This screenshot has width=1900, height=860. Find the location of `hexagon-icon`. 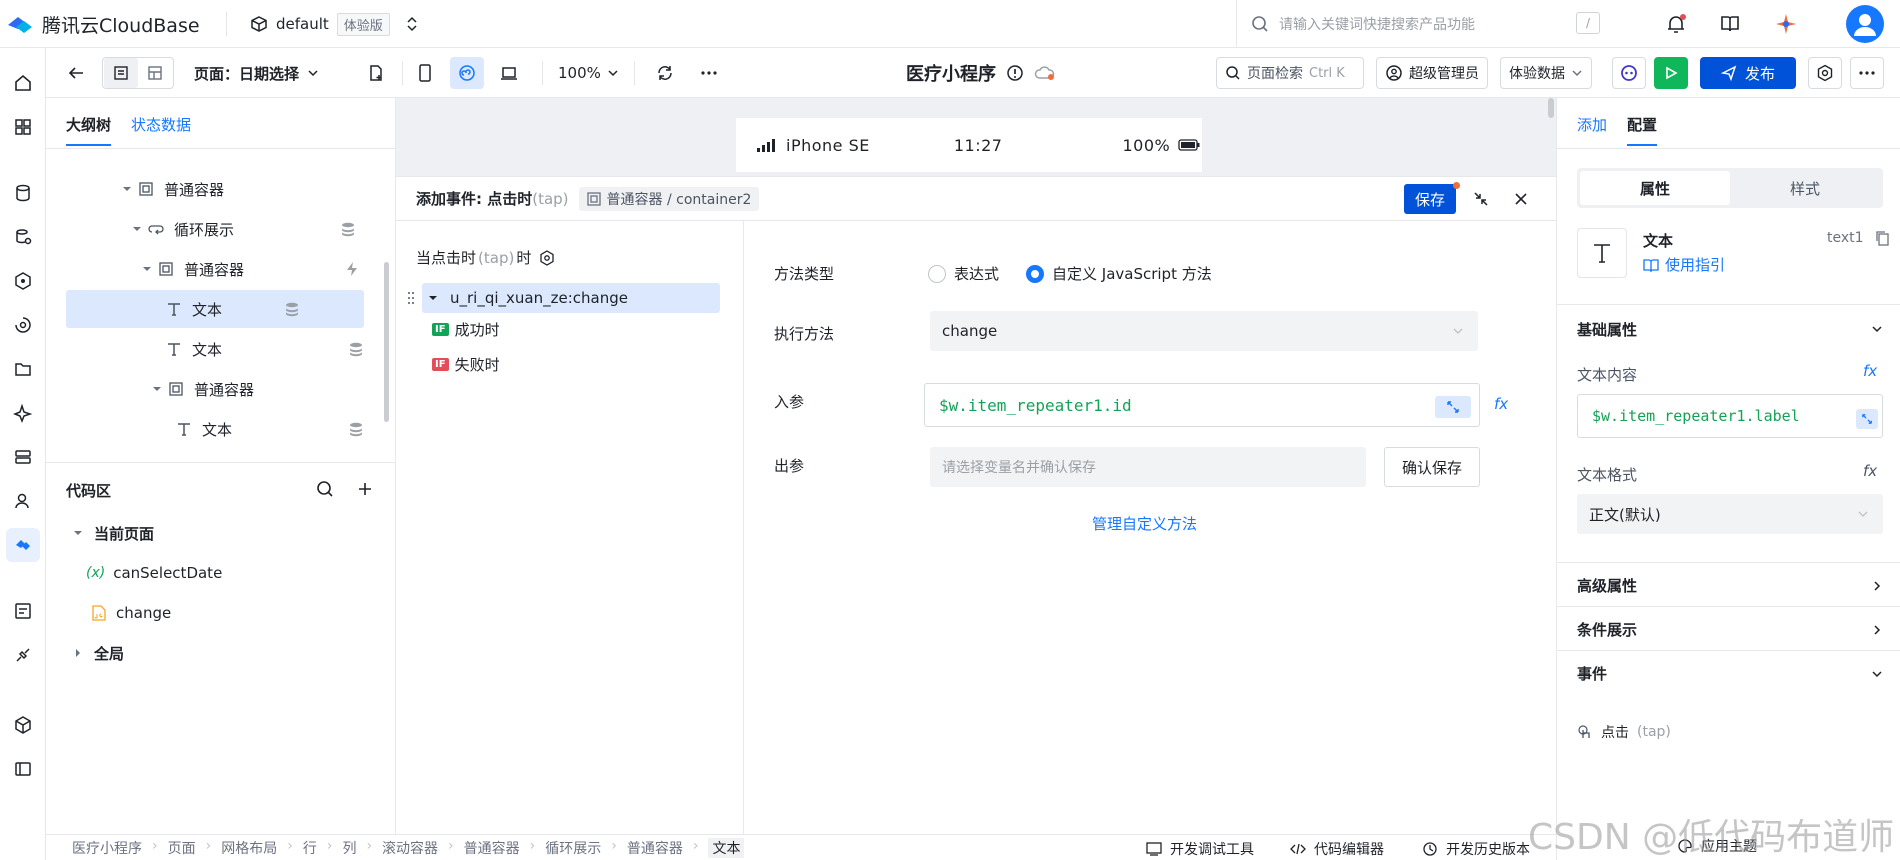

hexagon-icon is located at coordinates (23, 281).